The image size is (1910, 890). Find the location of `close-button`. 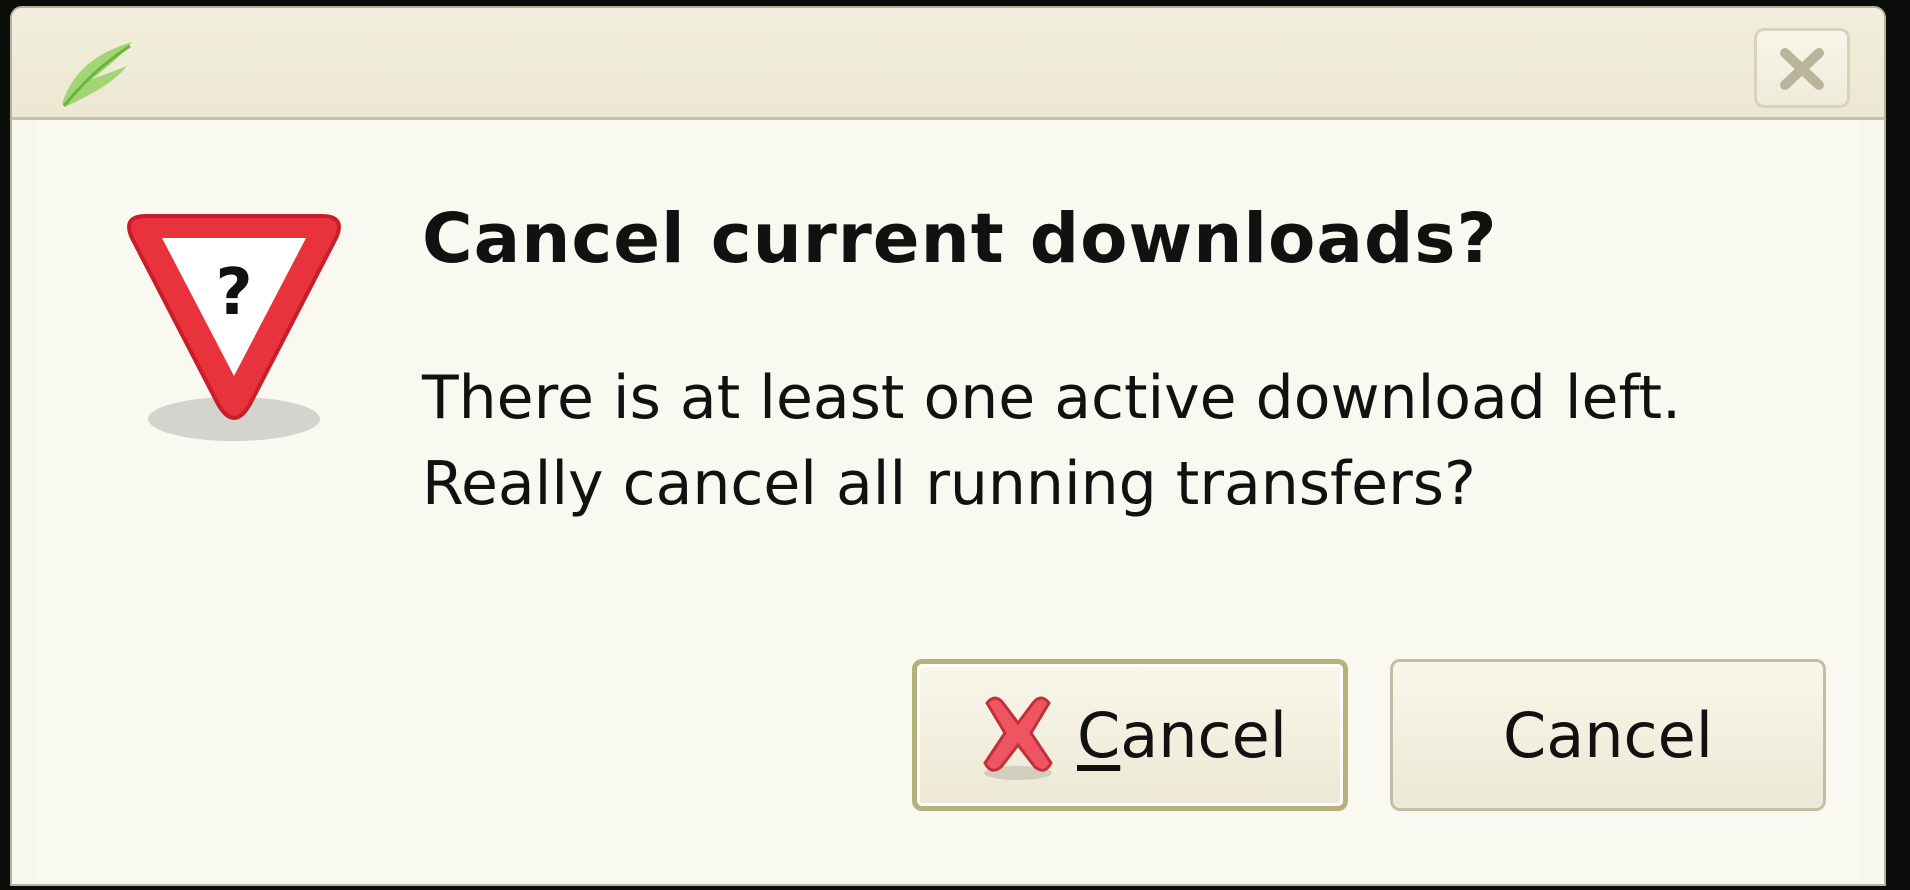

close-button is located at coordinates (1802, 68).